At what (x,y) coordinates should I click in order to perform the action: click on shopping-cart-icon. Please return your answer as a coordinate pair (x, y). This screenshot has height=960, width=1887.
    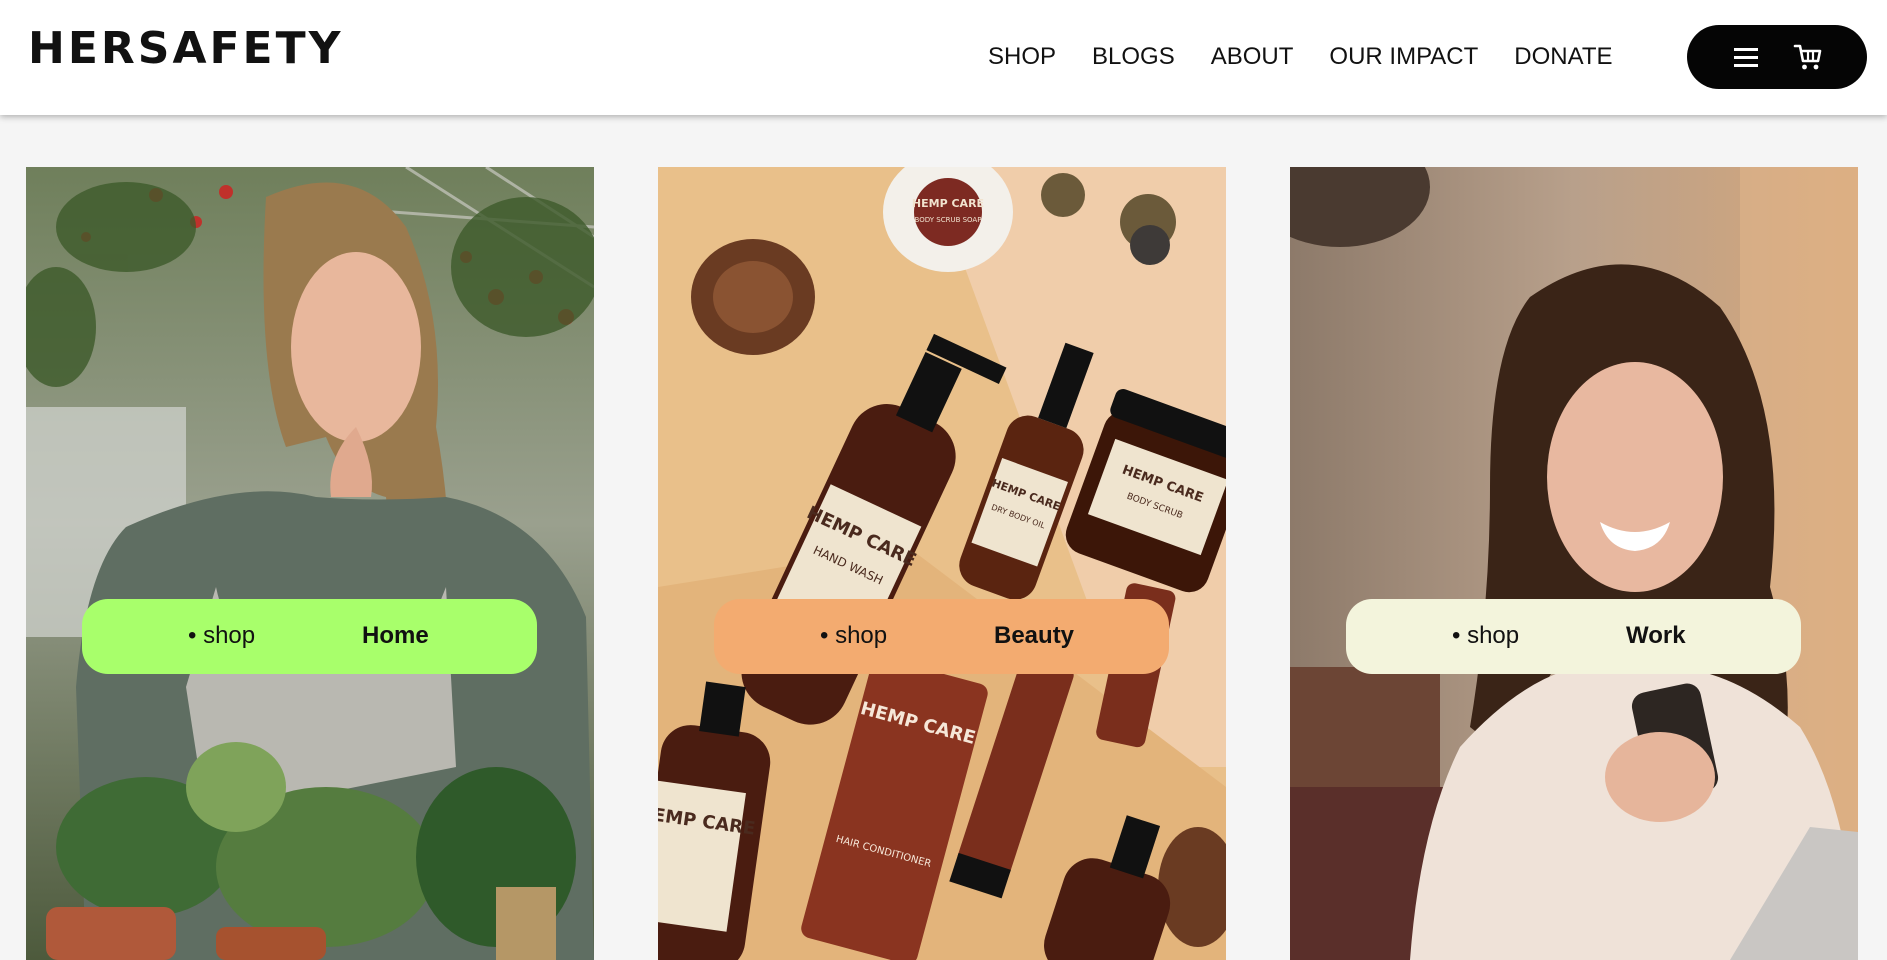
    Looking at the image, I should click on (1807, 57).